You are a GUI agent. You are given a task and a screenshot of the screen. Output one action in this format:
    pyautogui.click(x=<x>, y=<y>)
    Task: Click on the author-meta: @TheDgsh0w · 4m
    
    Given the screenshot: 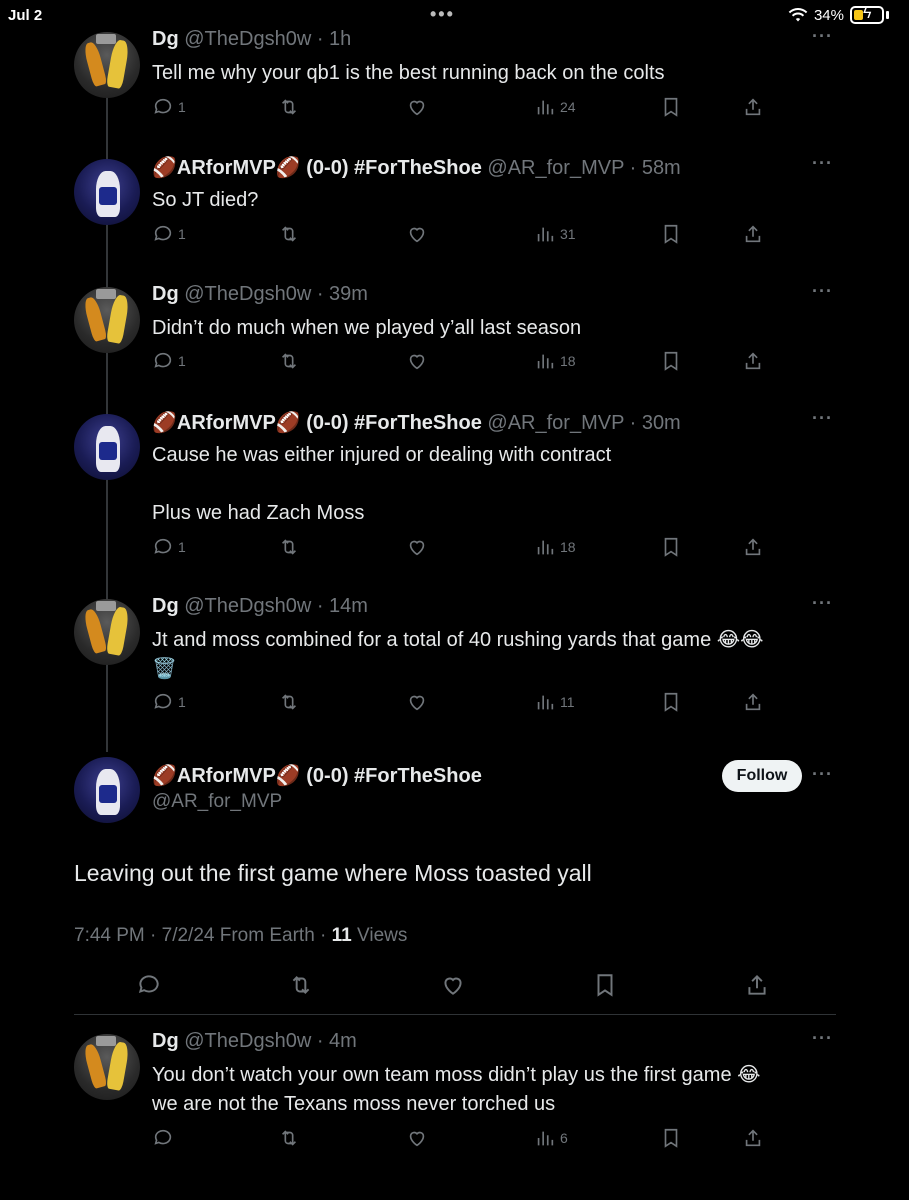 What is the action you would take?
    pyautogui.click(x=270, y=1041)
    